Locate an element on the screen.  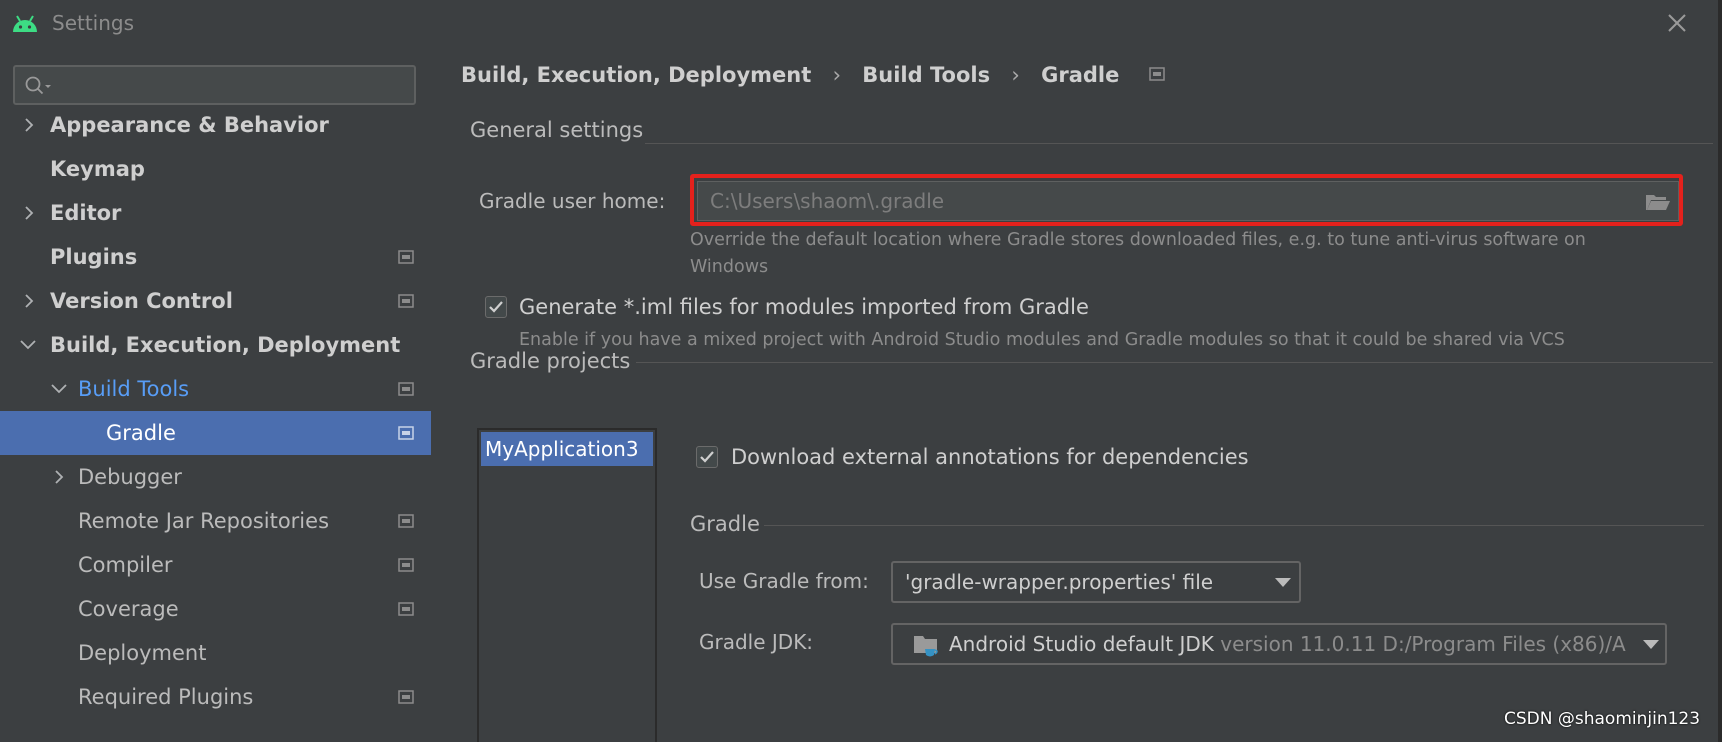
sidebar-item-appearance-behavior: Appearance & Behavior is located at coordinates (215, 125).